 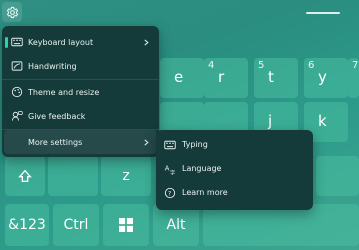 I want to click on menu-item-label: More settings, so click(x=55, y=142).